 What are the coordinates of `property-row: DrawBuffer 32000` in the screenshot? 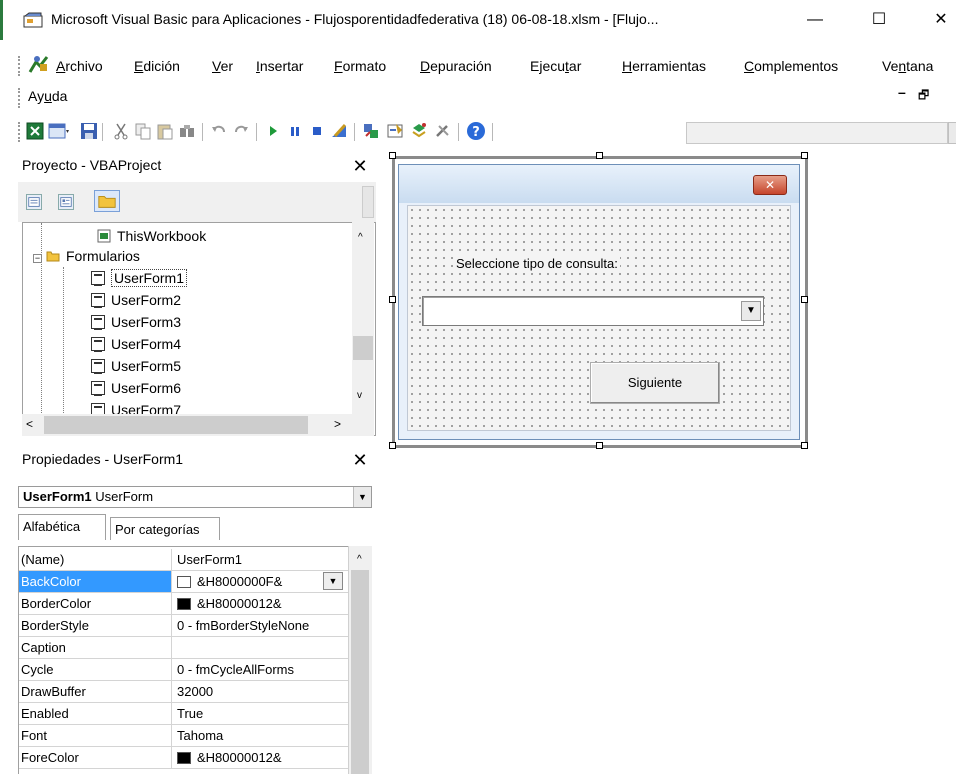 It's located at (183, 692).